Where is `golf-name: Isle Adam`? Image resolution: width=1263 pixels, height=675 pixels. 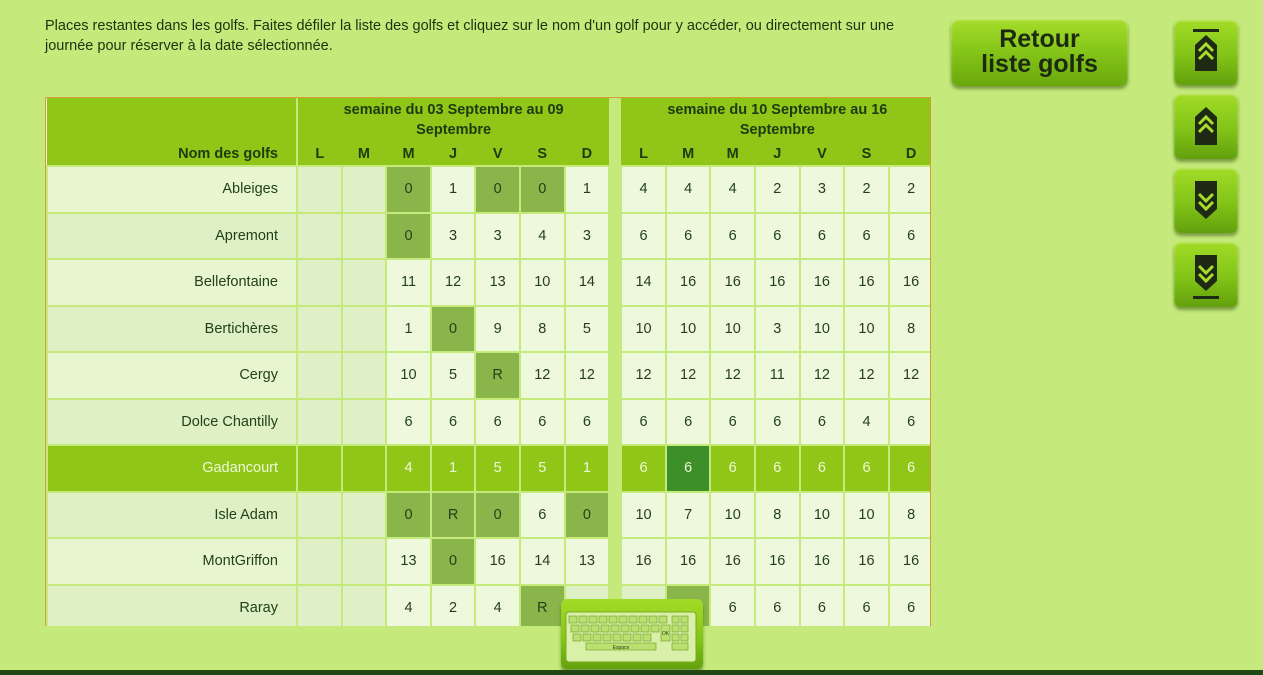 golf-name: Isle Adam is located at coordinates (172, 514).